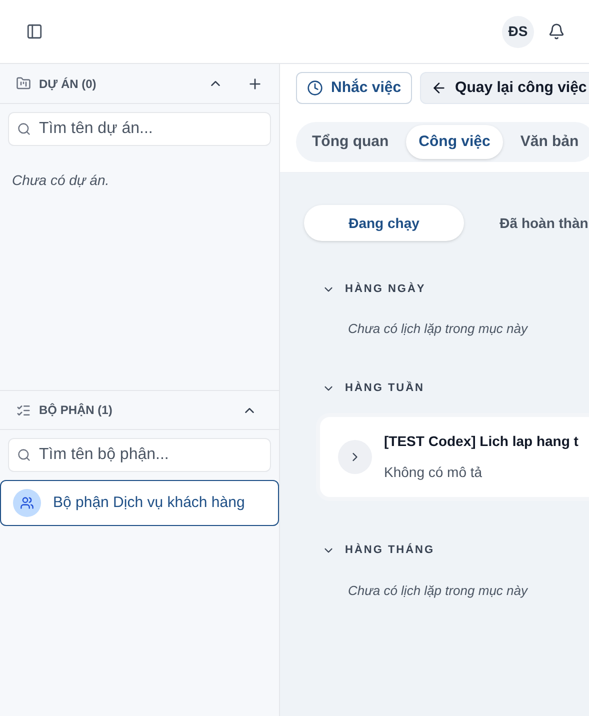 This screenshot has width=589, height=716. Describe the element at coordinates (452, 456) in the screenshot. I see `schedule-card: [TEST Codex] Lich lap hang t Không có mô tả` at that location.